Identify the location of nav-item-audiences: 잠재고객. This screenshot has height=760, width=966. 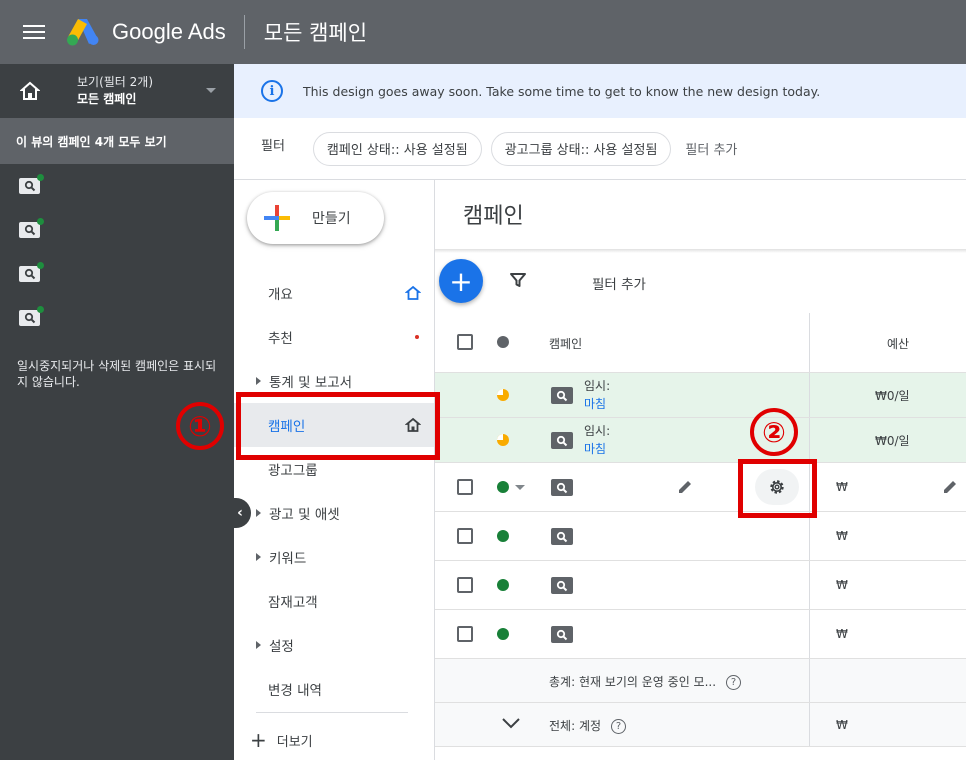
(334, 601).